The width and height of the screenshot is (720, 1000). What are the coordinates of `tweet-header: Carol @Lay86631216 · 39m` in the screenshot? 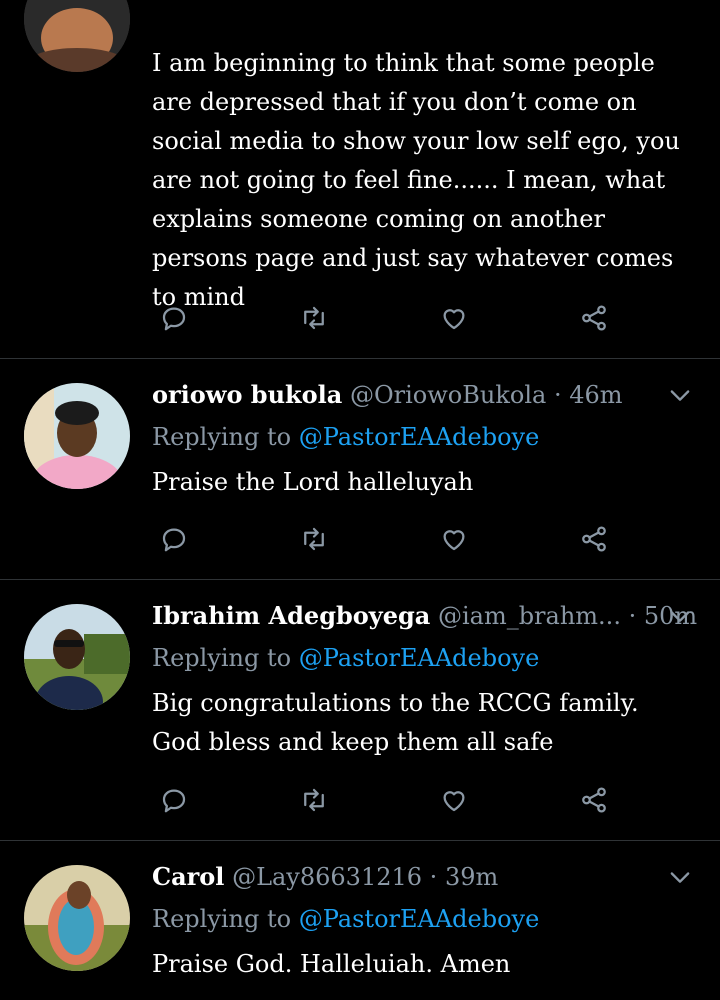 It's located at (412, 877).